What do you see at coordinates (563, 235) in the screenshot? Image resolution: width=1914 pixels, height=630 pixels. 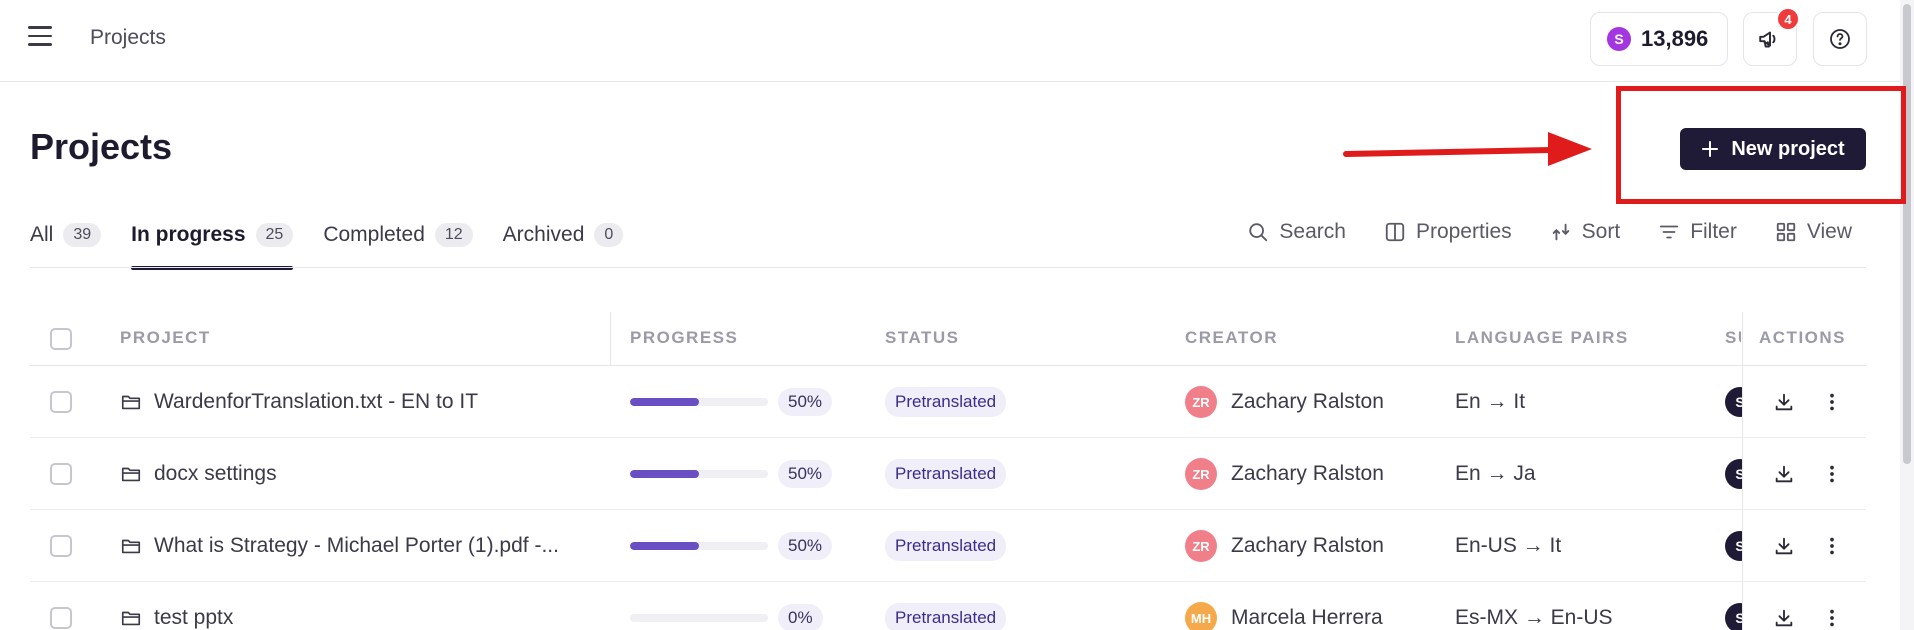 I see `tab-archived: Archived 0` at bounding box center [563, 235].